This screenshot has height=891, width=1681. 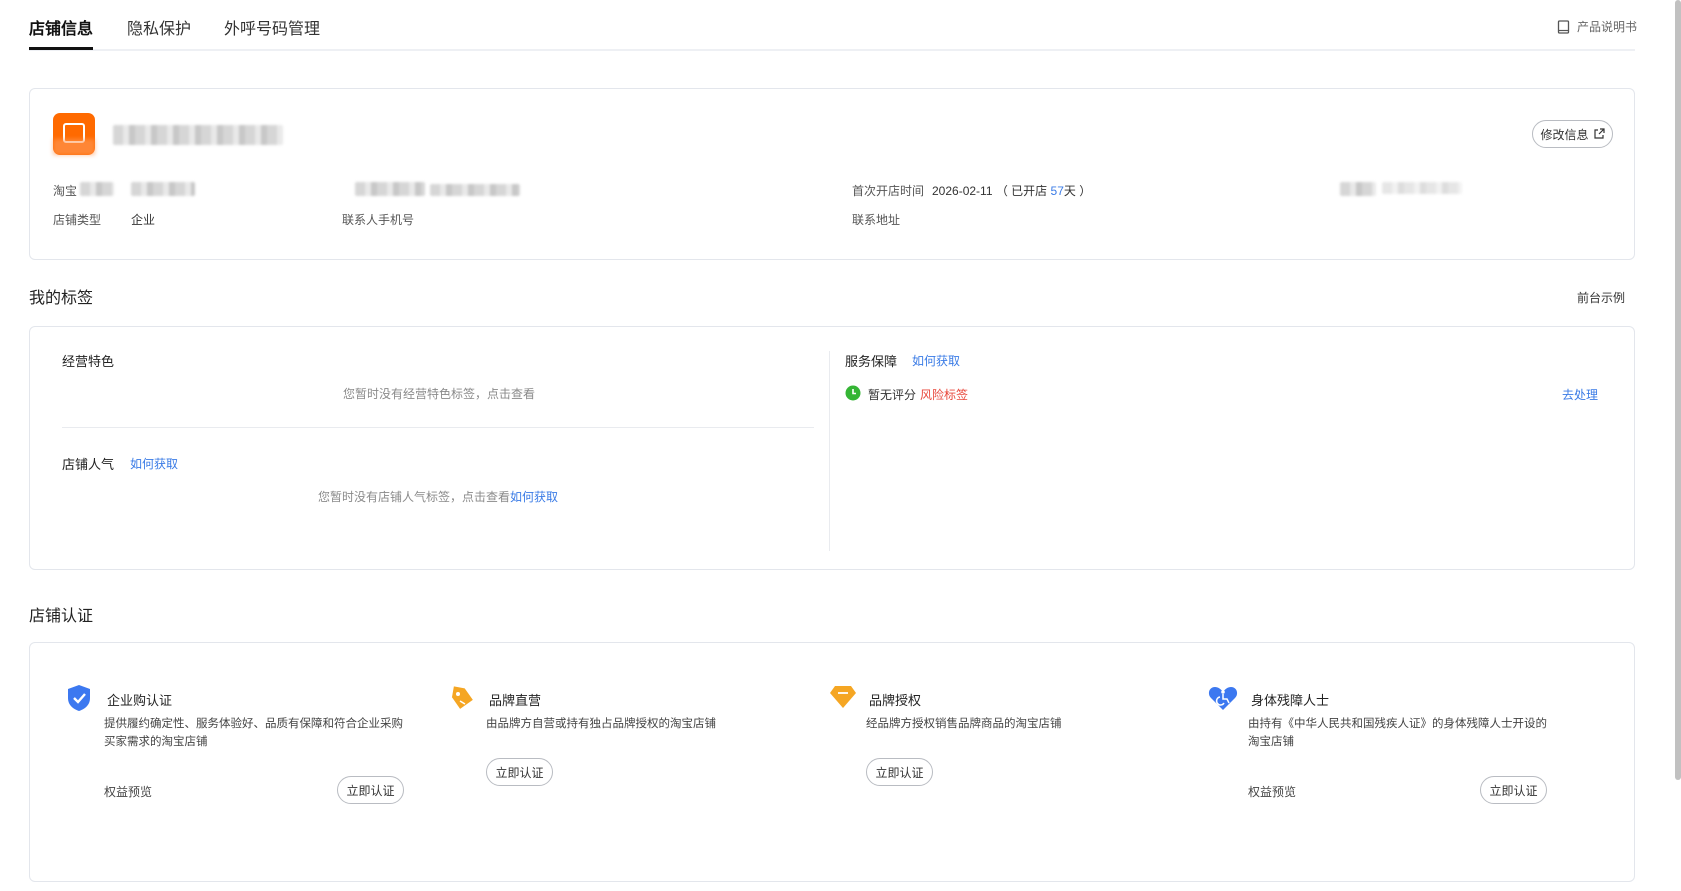 What do you see at coordinates (128, 791) in the screenshot?
I see `benefit-preview-enterprise: 权益预览` at bounding box center [128, 791].